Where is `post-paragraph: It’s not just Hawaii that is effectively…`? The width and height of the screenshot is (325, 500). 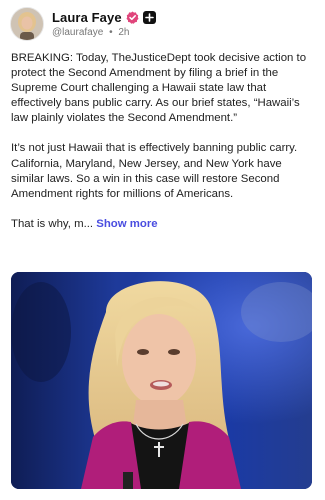
post-paragraph: It’s not just Hawaii that is effectively… is located at coordinates (154, 171).